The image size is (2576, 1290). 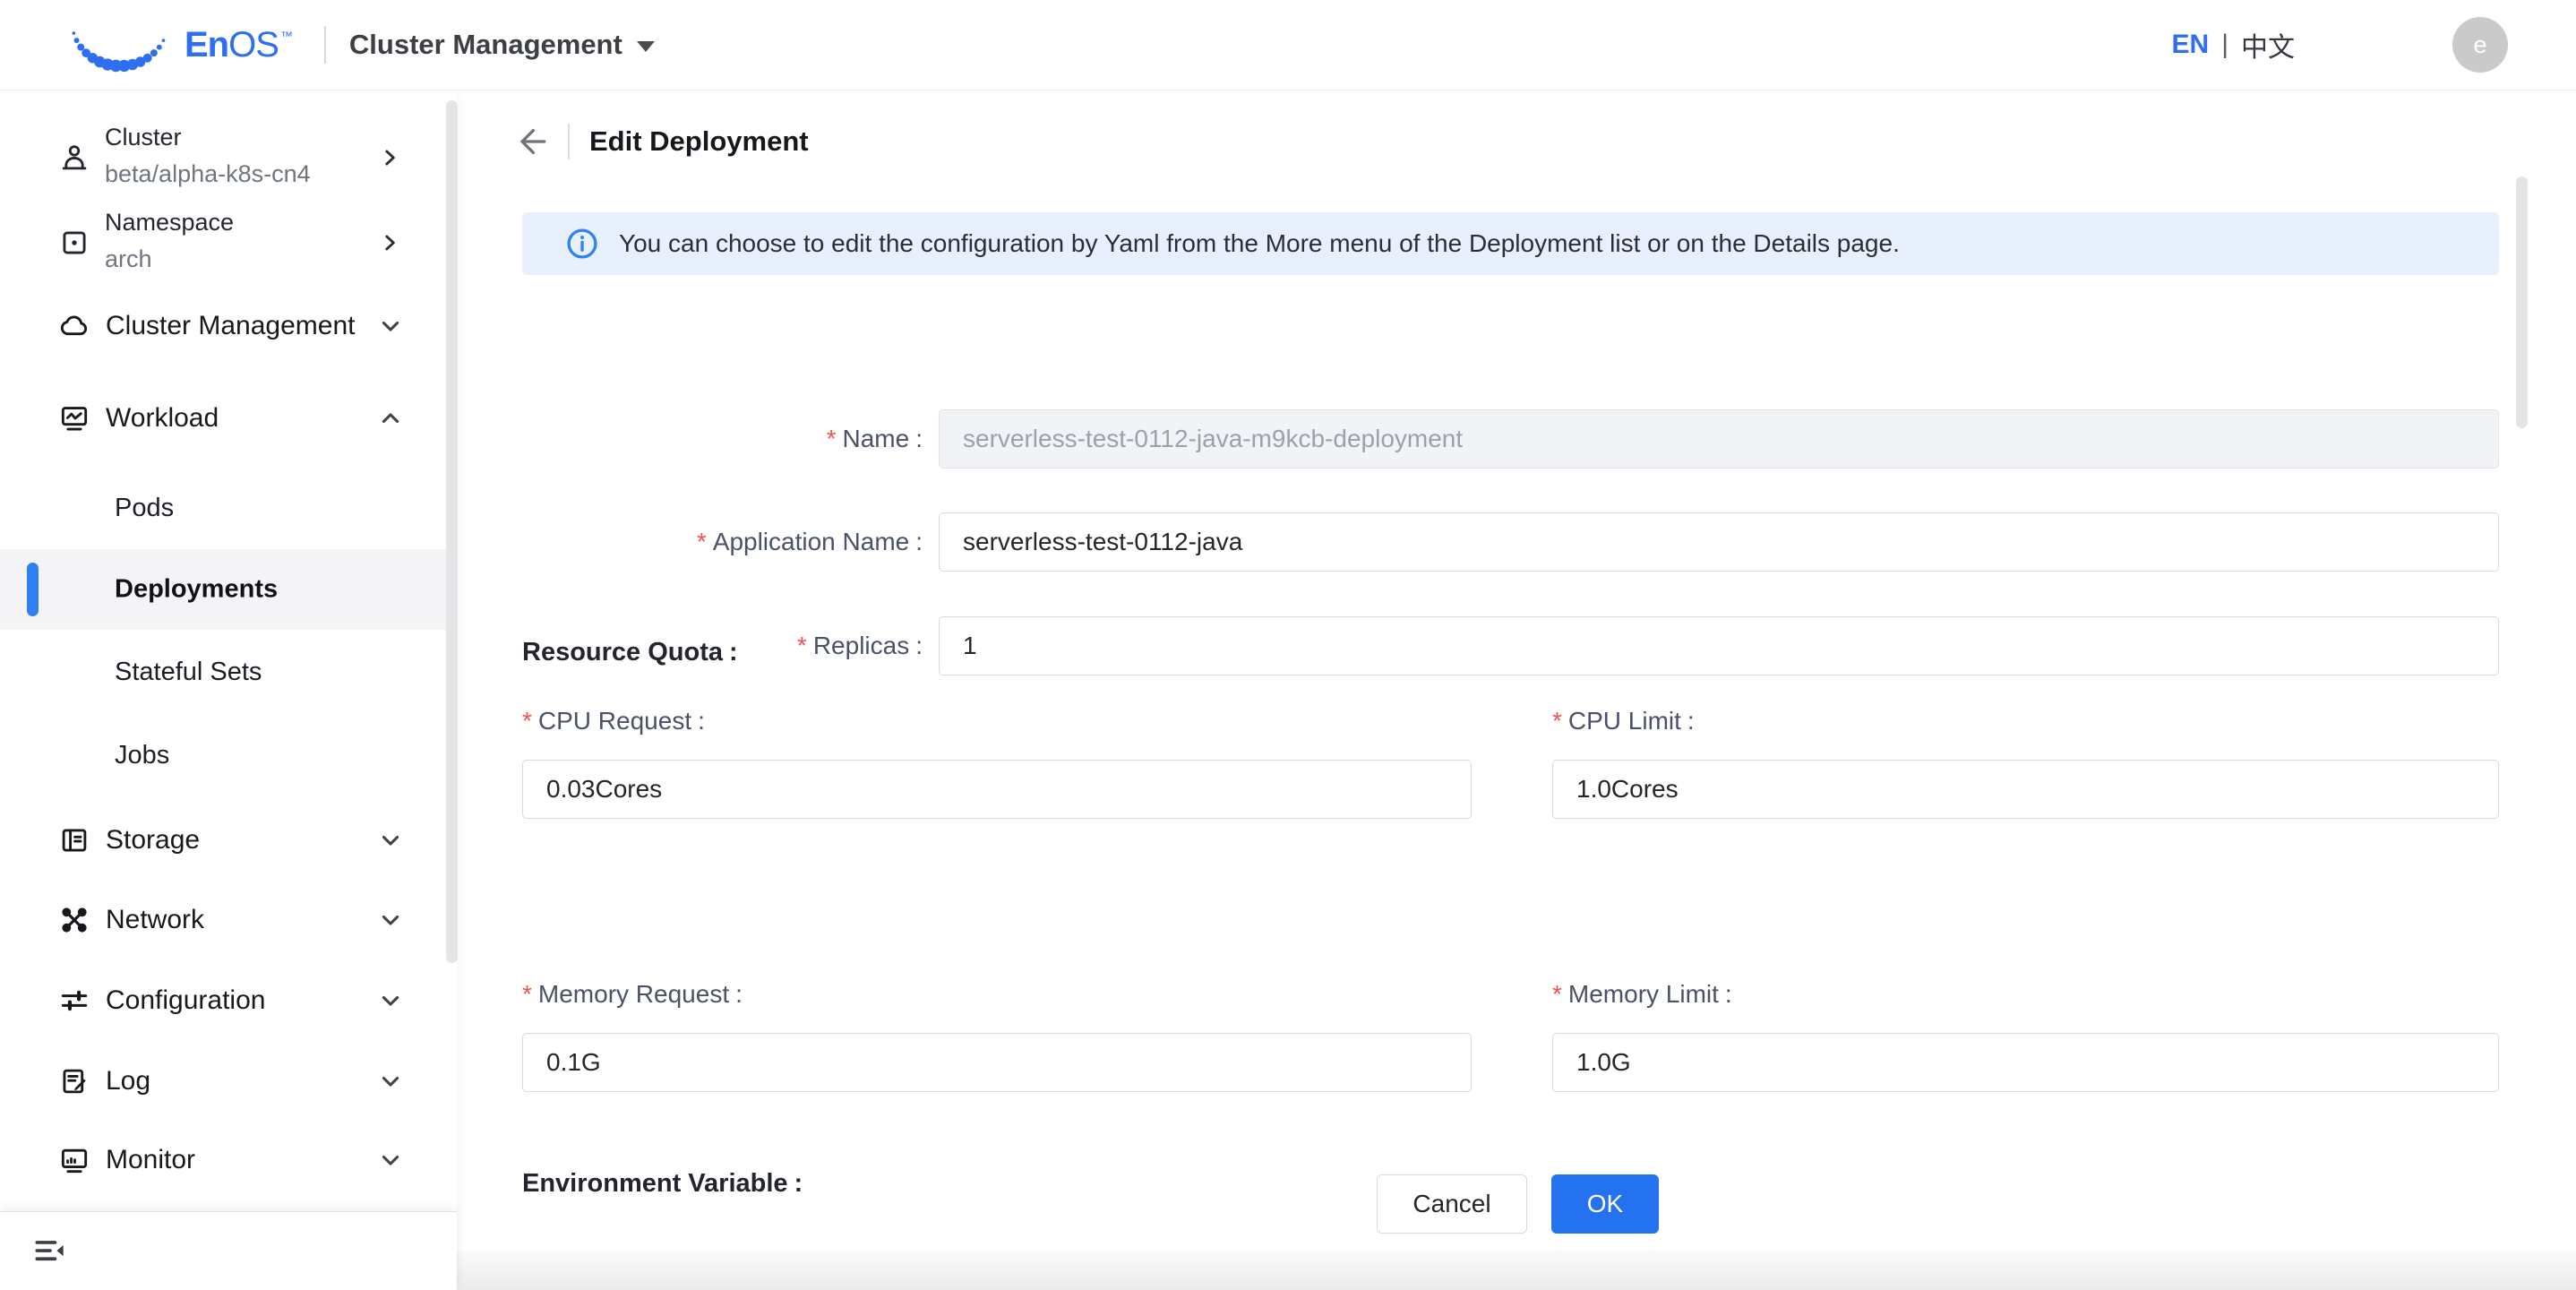 What do you see at coordinates (228, 418) in the screenshot?
I see `sidebar-item-workload: Workload` at bounding box center [228, 418].